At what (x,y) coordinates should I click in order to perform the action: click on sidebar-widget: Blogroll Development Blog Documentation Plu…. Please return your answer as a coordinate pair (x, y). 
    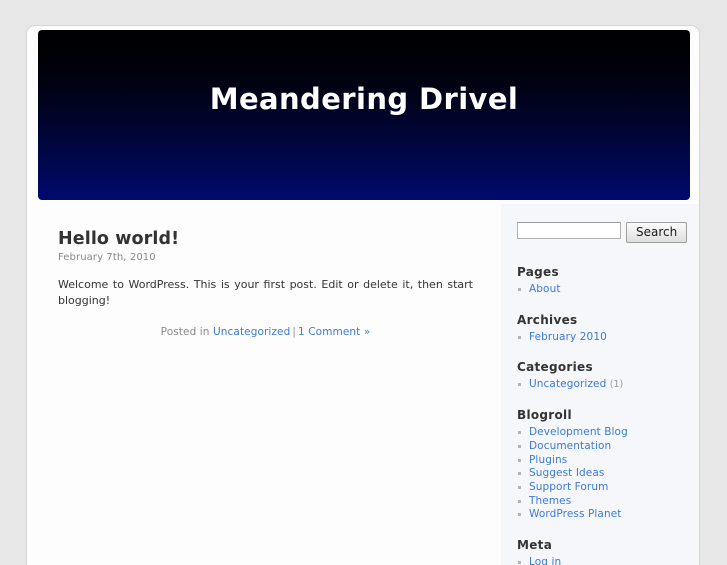
    Looking at the image, I should click on (603, 465).